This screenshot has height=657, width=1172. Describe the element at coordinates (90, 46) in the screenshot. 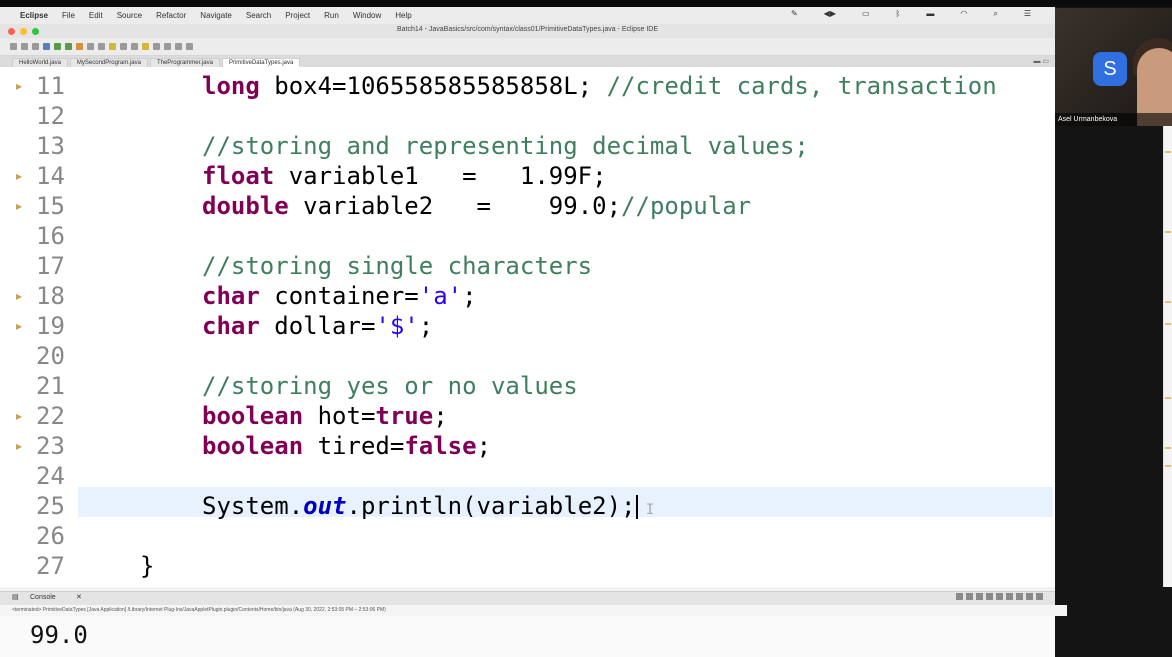

I see `new-java-project-icon` at that location.